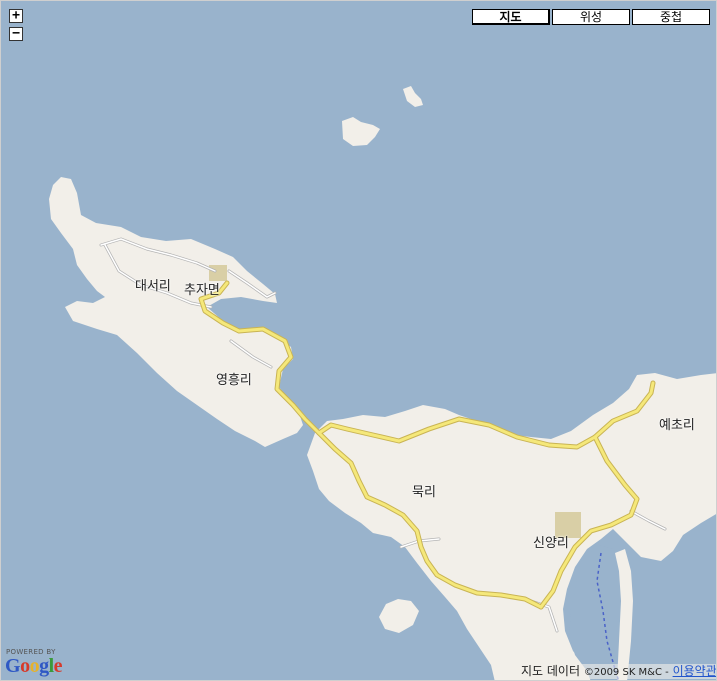 This screenshot has width=717, height=681. Describe the element at coordinates (16, 34) in the screenshot. I see `zoom-out-button: −` at that location.